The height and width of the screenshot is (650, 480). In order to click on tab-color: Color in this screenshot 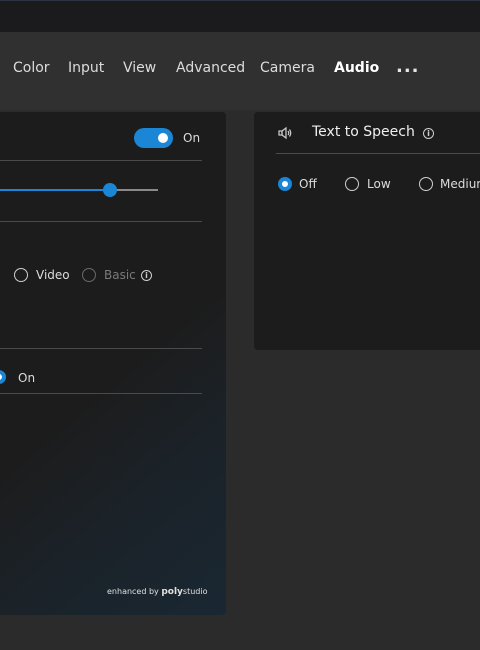, I will do `click(31, 68)`.